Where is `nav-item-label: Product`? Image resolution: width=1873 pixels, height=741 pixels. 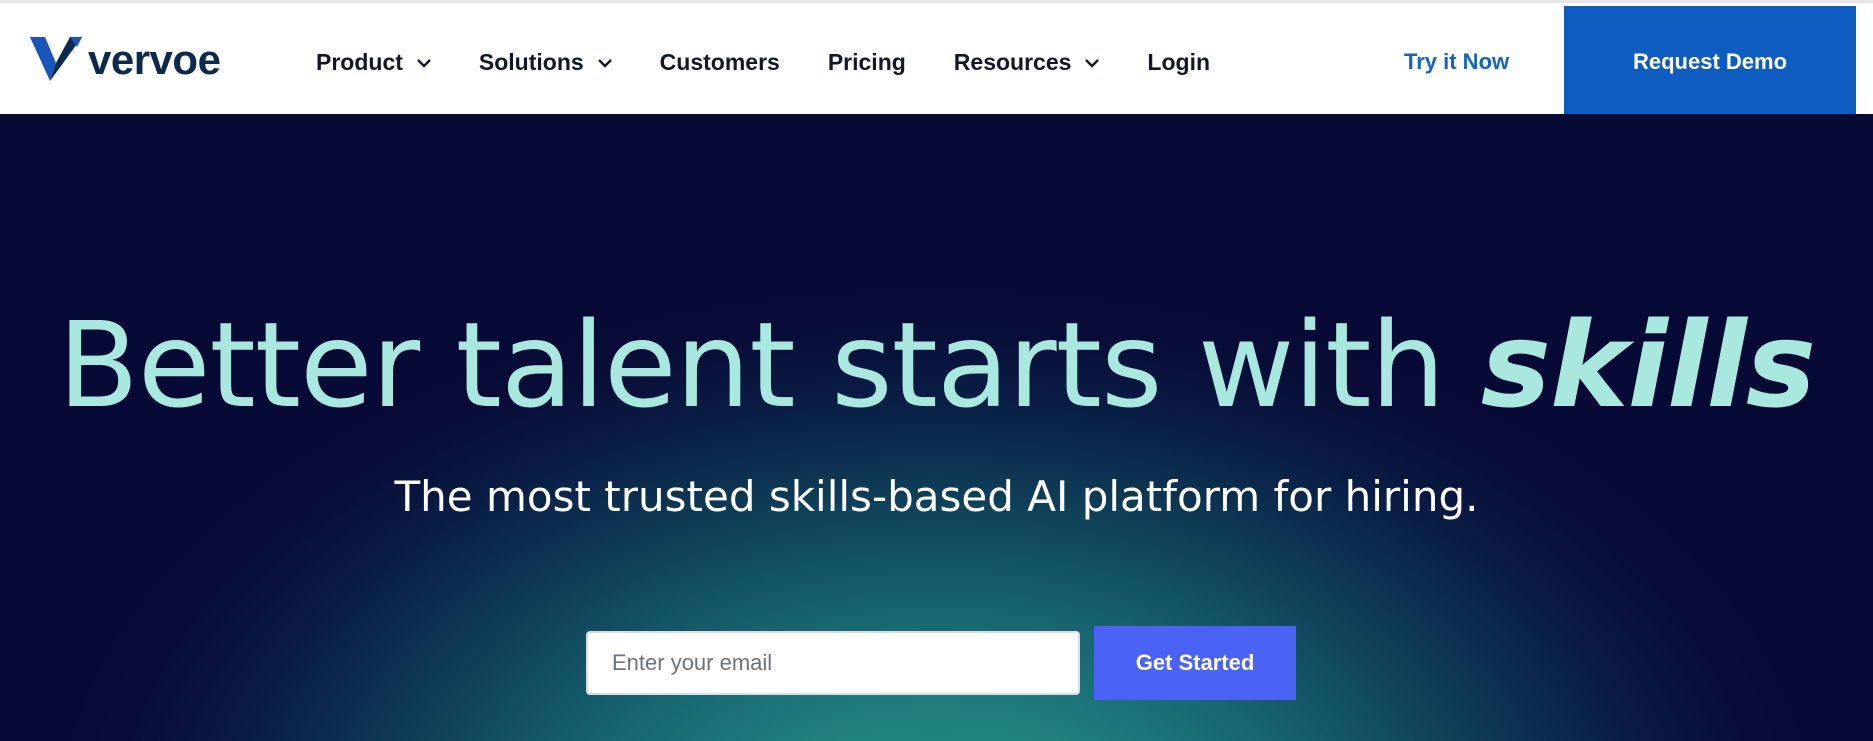 nav-item-label: Product is located at coordinates (359, 62).